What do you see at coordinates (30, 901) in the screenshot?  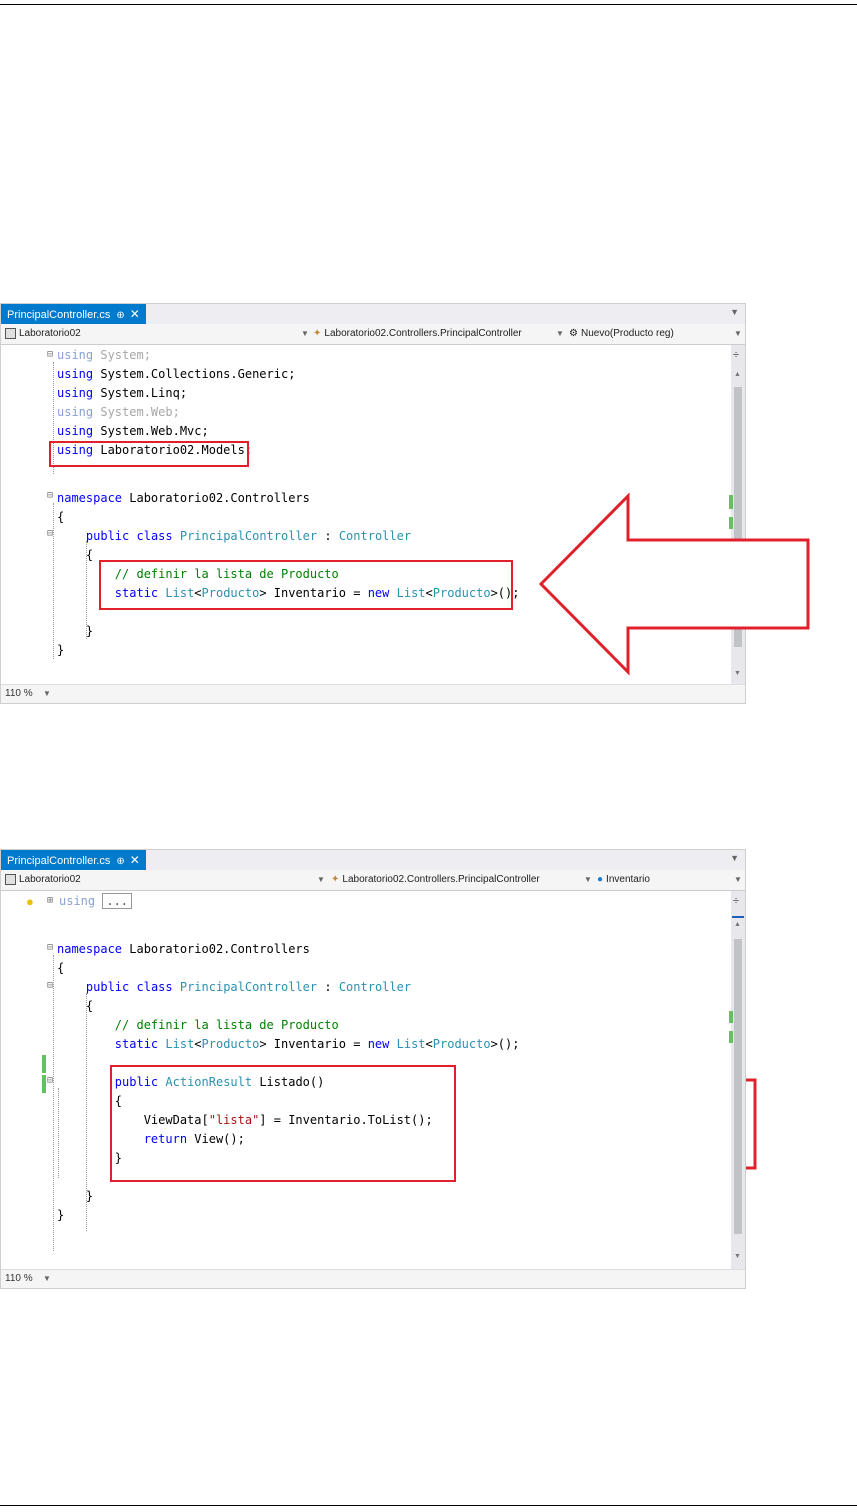 I see `lightbulb-icon: ●` at bounding box center [30, 901].